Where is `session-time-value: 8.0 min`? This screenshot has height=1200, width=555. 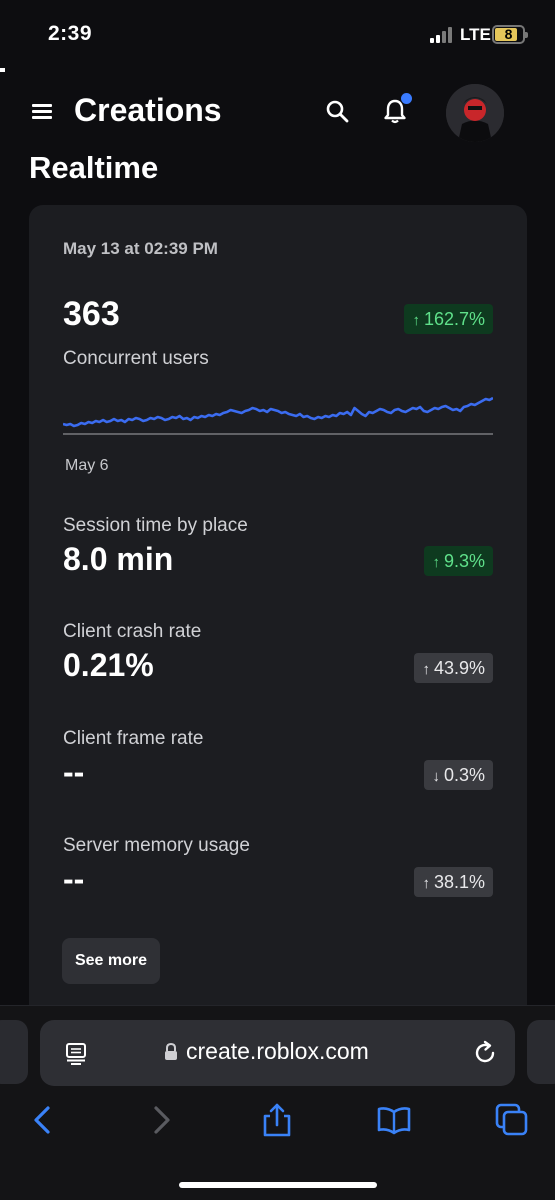 session-time-value: 8.0 min is located at coordinates (118, 559).